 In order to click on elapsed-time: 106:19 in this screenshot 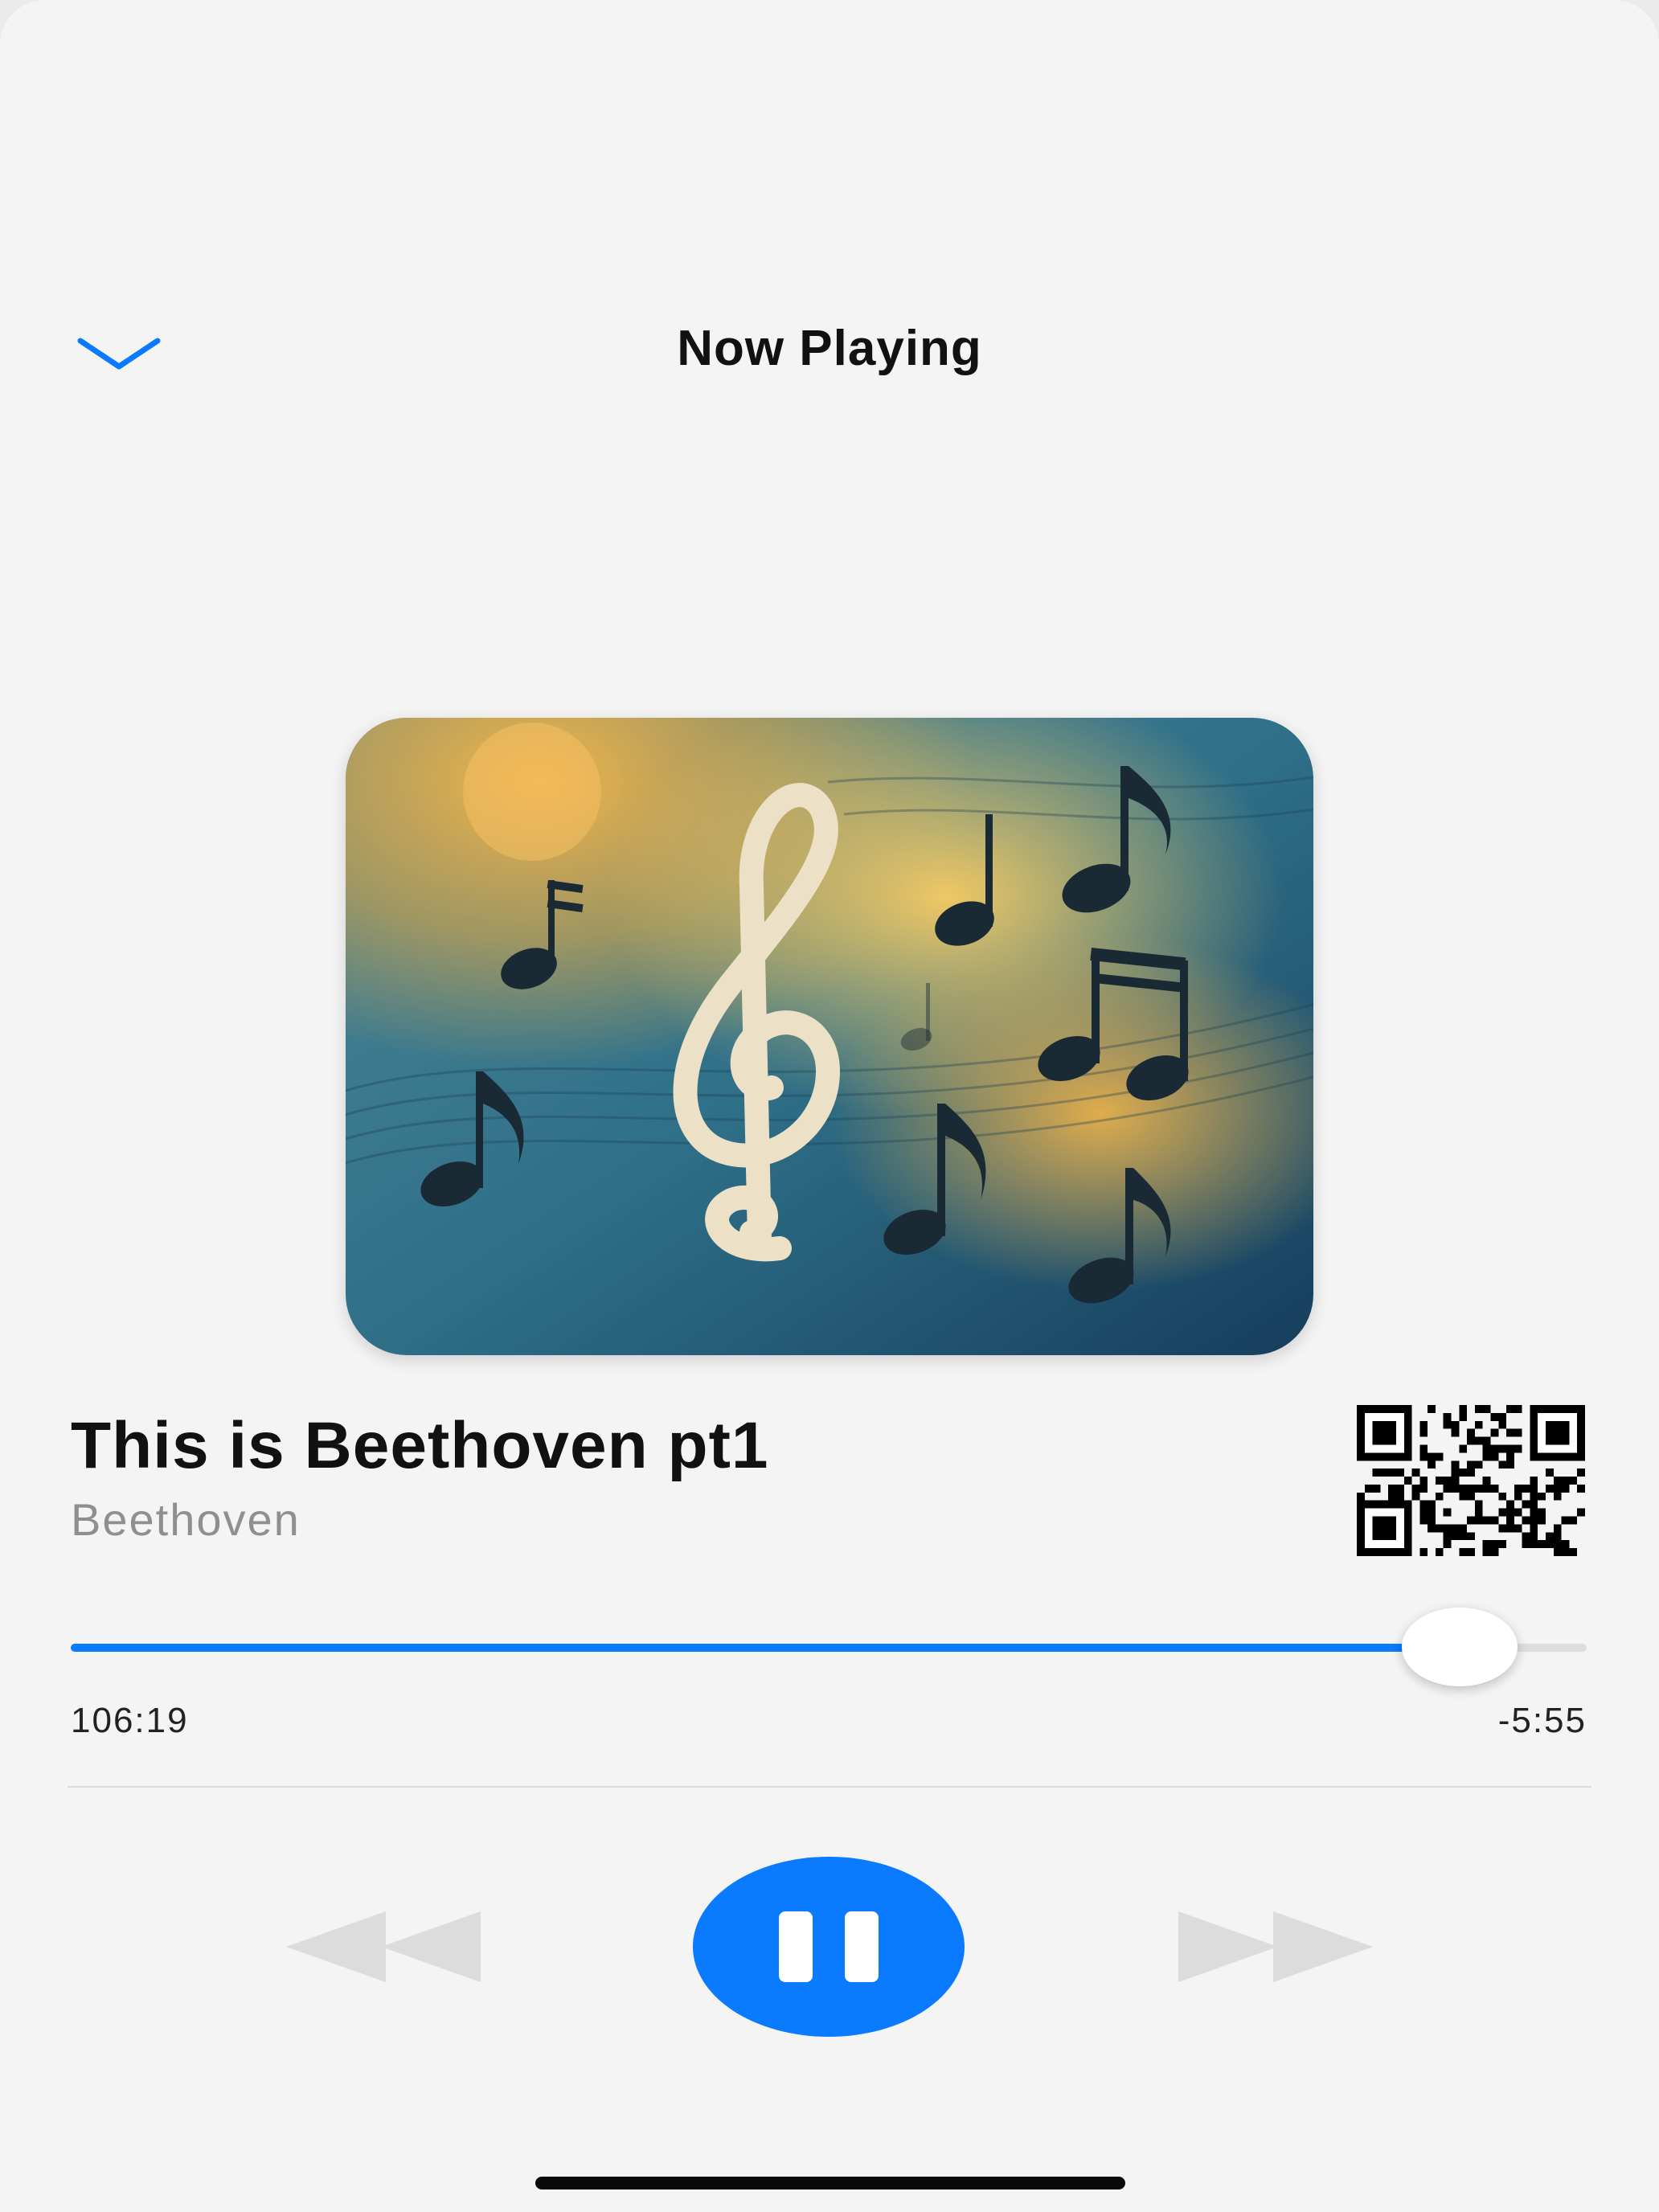, I will do `click(130, 1720)`.